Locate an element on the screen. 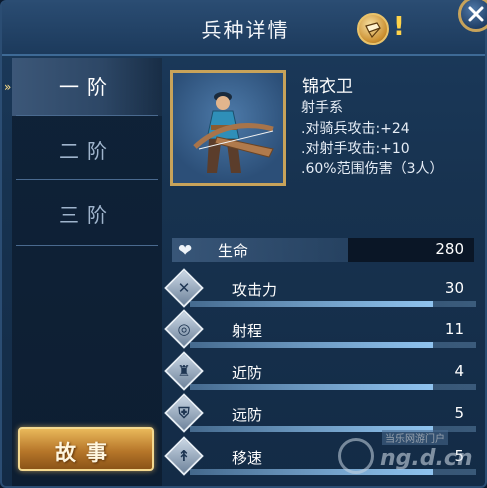 The height and width of the screenshot is (488, 487). page-title: 兵种详情 is located at coordinates (245, 30).